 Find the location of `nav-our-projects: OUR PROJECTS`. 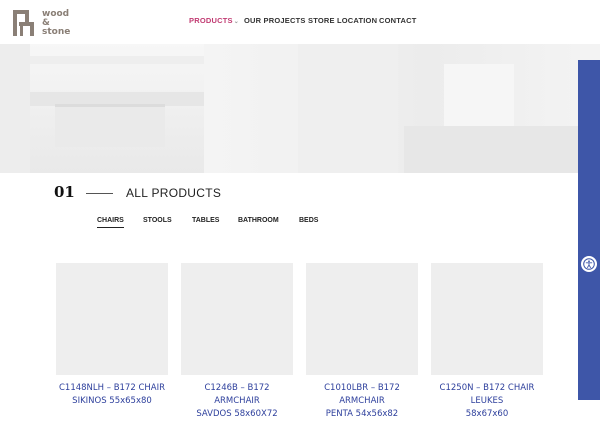

nav-our-projects: OUR PROJECTS is located at coordinates (275, 20).